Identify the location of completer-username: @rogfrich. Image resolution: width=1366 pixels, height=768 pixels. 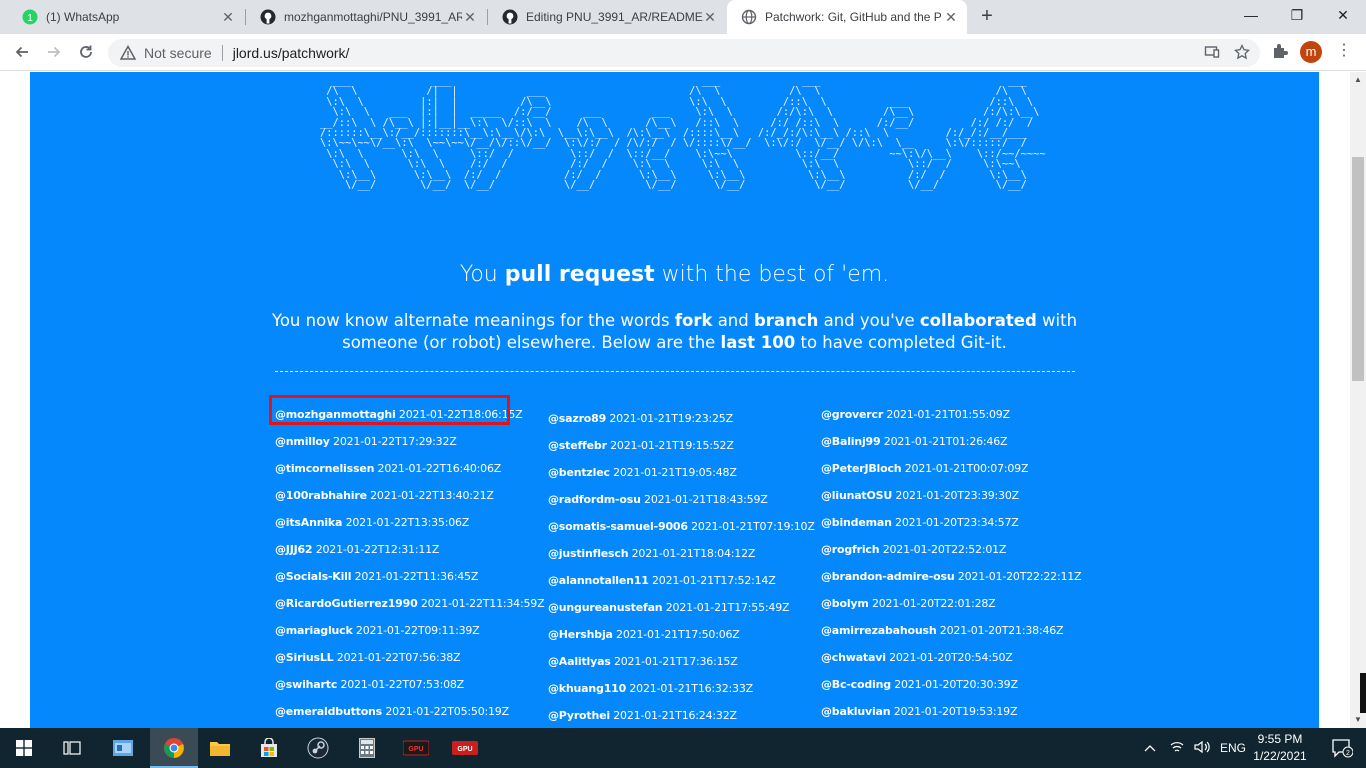
(850, 549).